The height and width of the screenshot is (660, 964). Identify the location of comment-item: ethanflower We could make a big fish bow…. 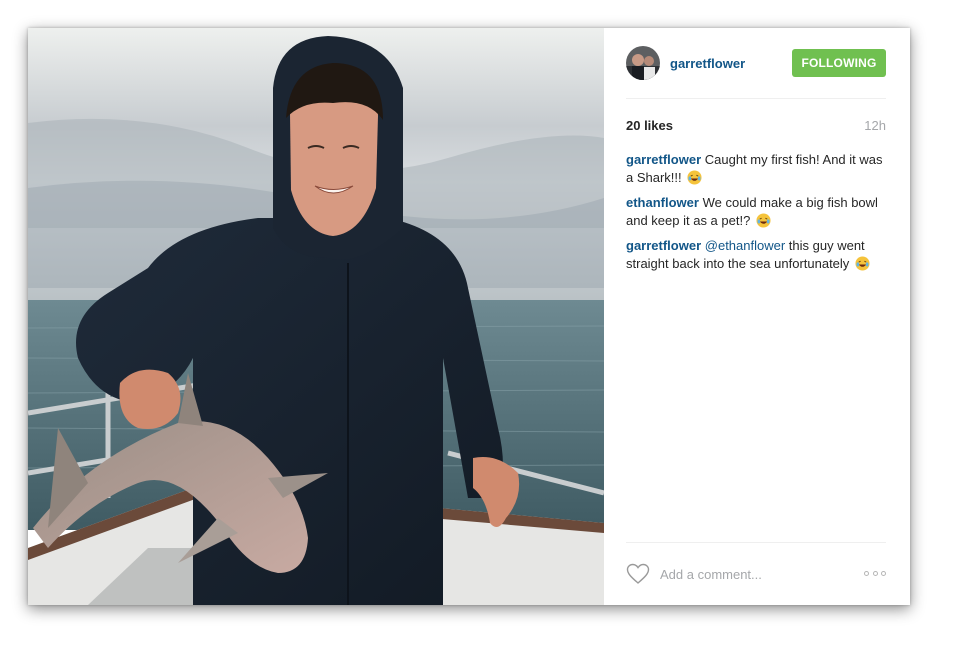
(756, 212).